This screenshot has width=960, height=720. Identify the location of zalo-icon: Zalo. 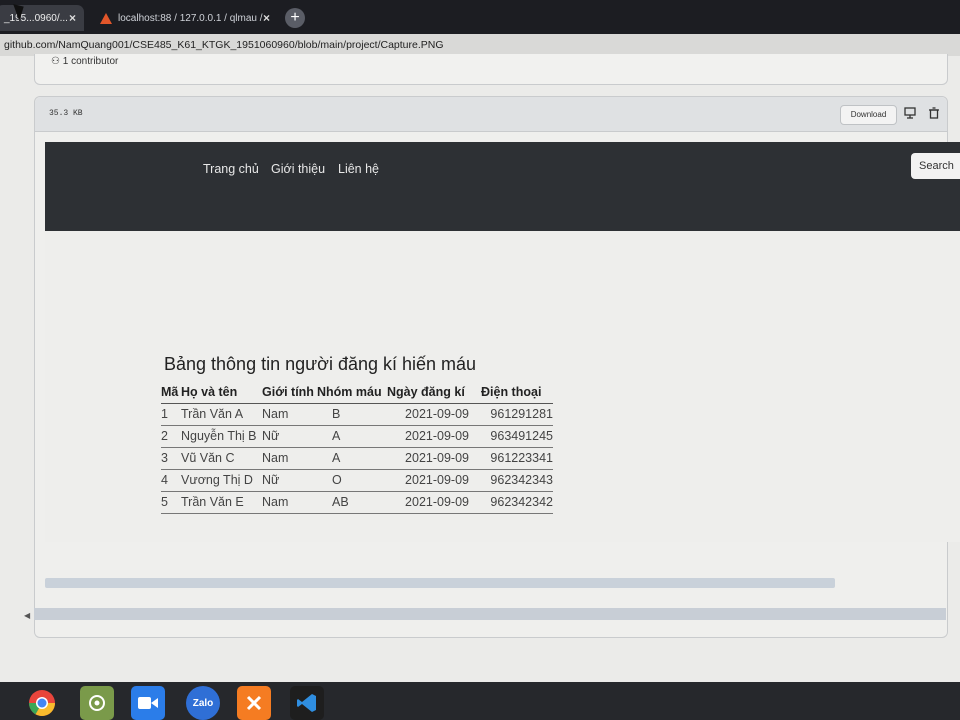
(203, 703).